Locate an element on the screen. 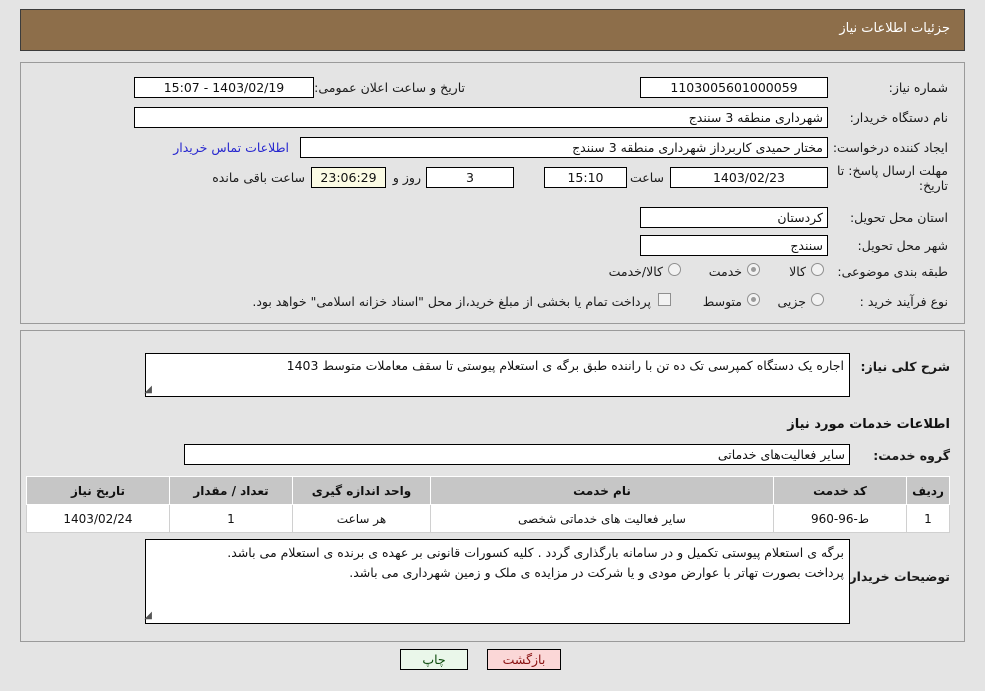 The image size is (985, 691). buyer-notes-label: توضیحات خریدار: is located at coordinates (897, 576).